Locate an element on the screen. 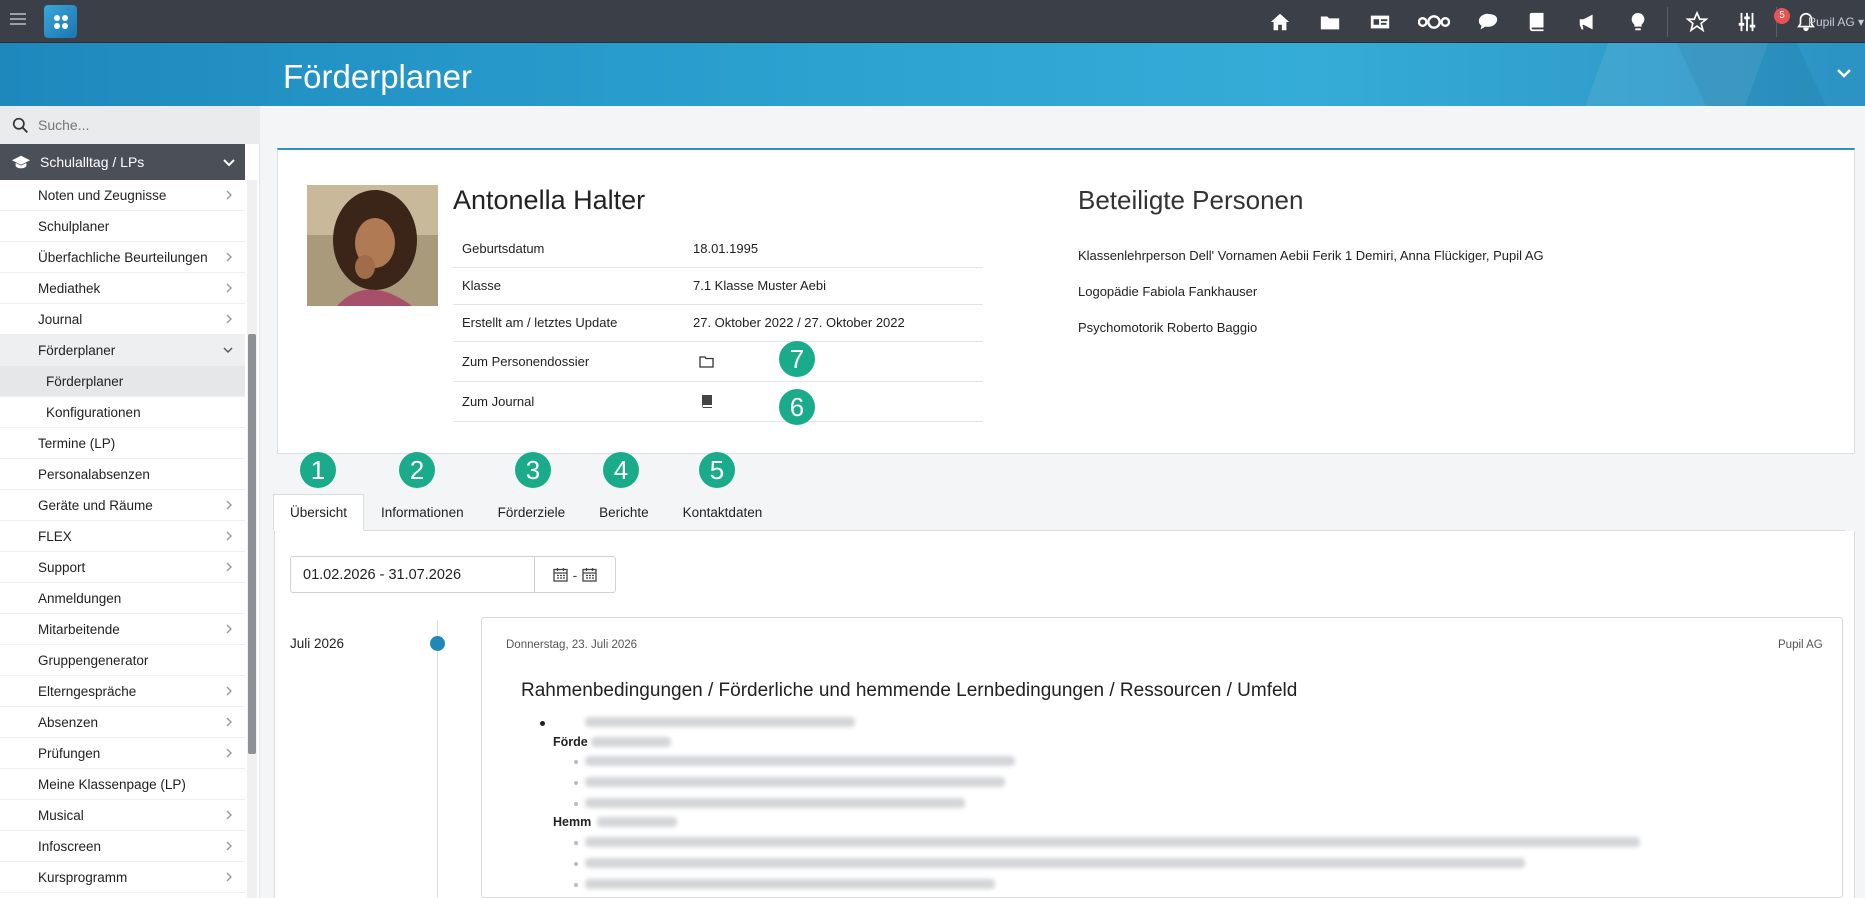 This screenshot has width=1865, height=898. sidebar-item-pruefungen: Prüfungen is located at coordinates (122, 753).